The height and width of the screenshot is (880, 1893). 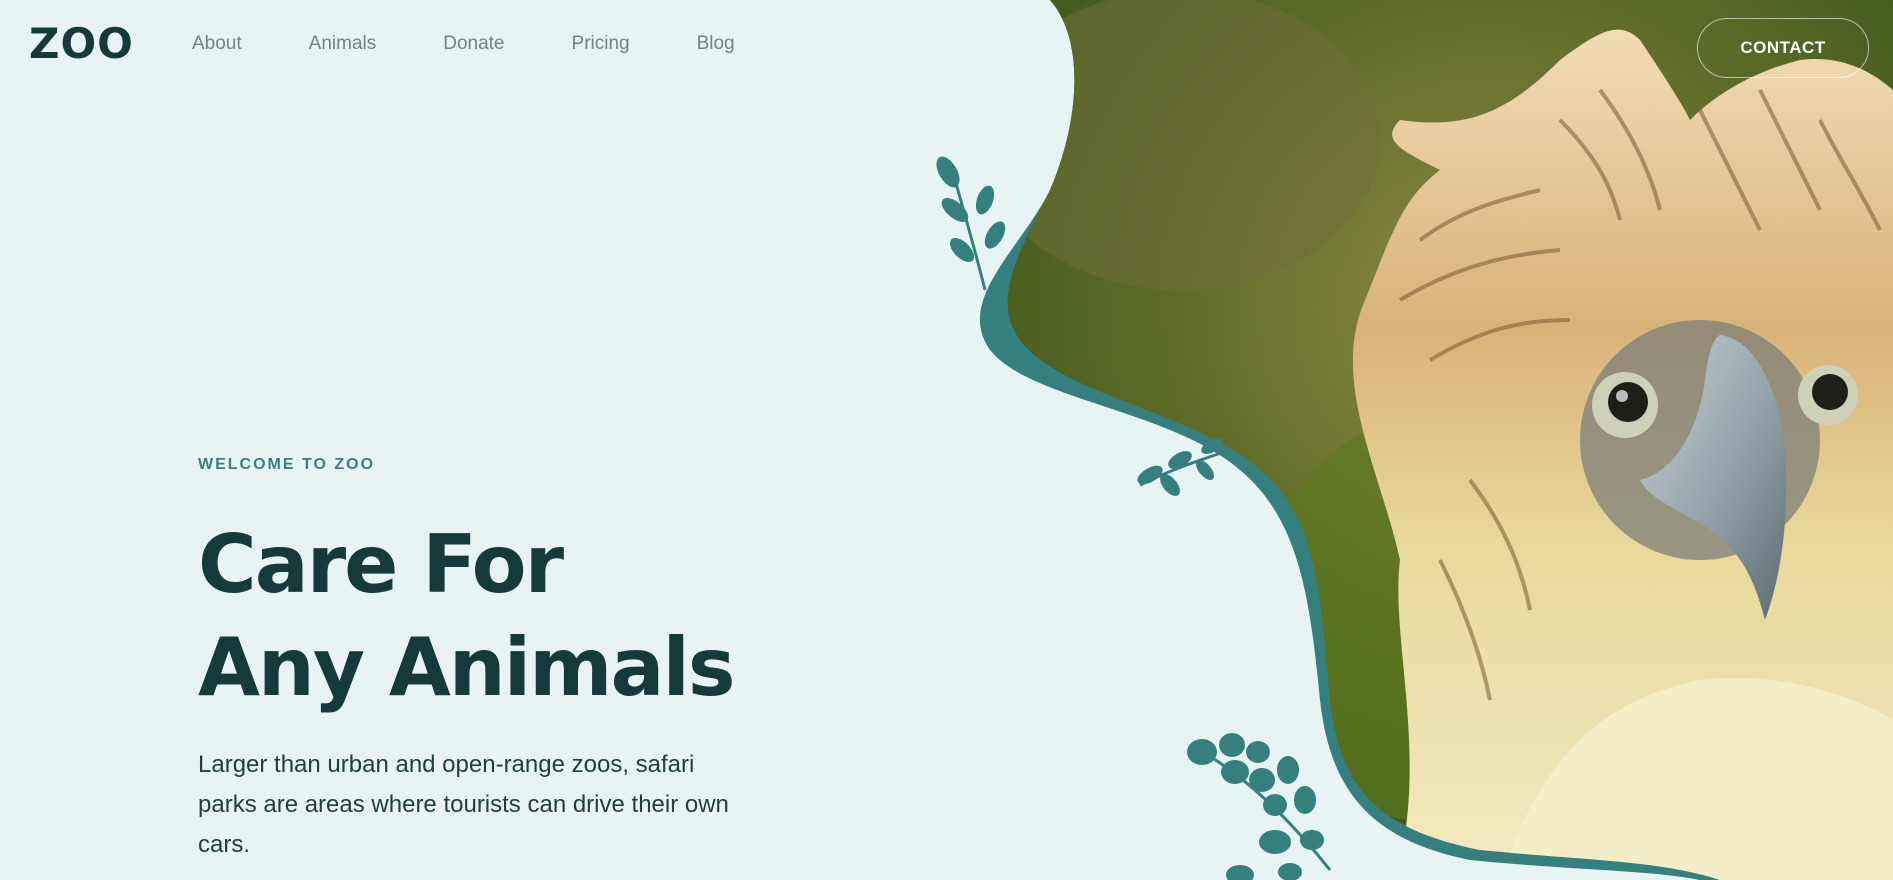 What do you see at coordinates (601, 44) in the screenshot?
I see `nav-link-pricing: Pricing` at bounding box center [601, 44].